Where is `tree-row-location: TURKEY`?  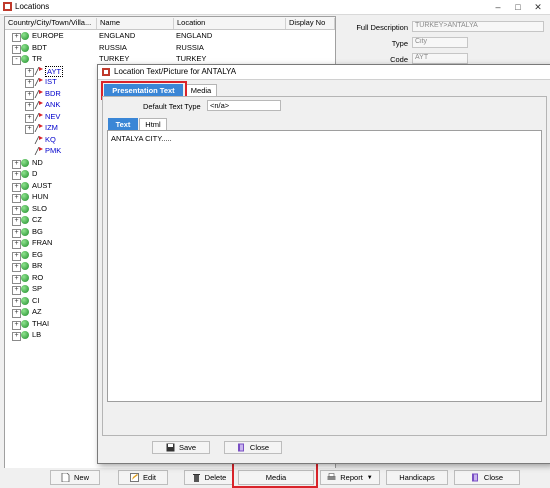 tree-row-location: TURKEY is located at coordinates (191, 58).